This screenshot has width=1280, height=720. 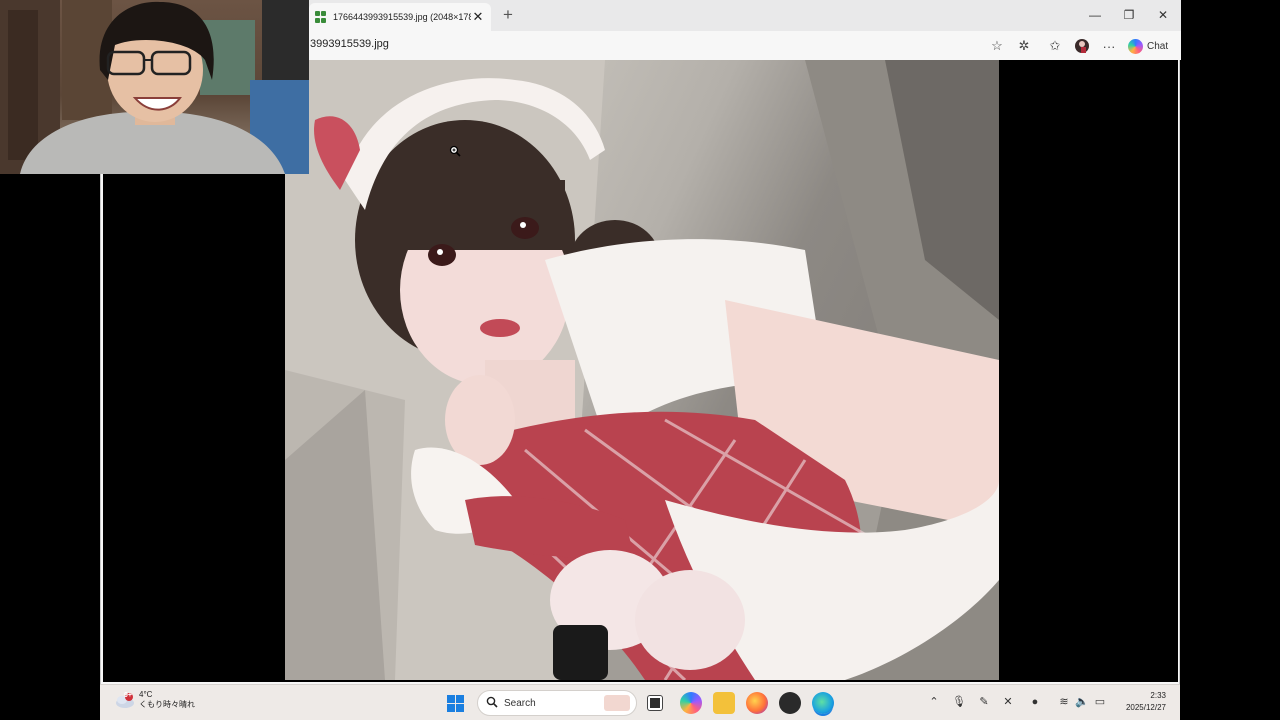 What do you see at coordinates (691, 703) in the screenshot?
I see `copilot-taskbar-icon` at bounding box center [691, 703].